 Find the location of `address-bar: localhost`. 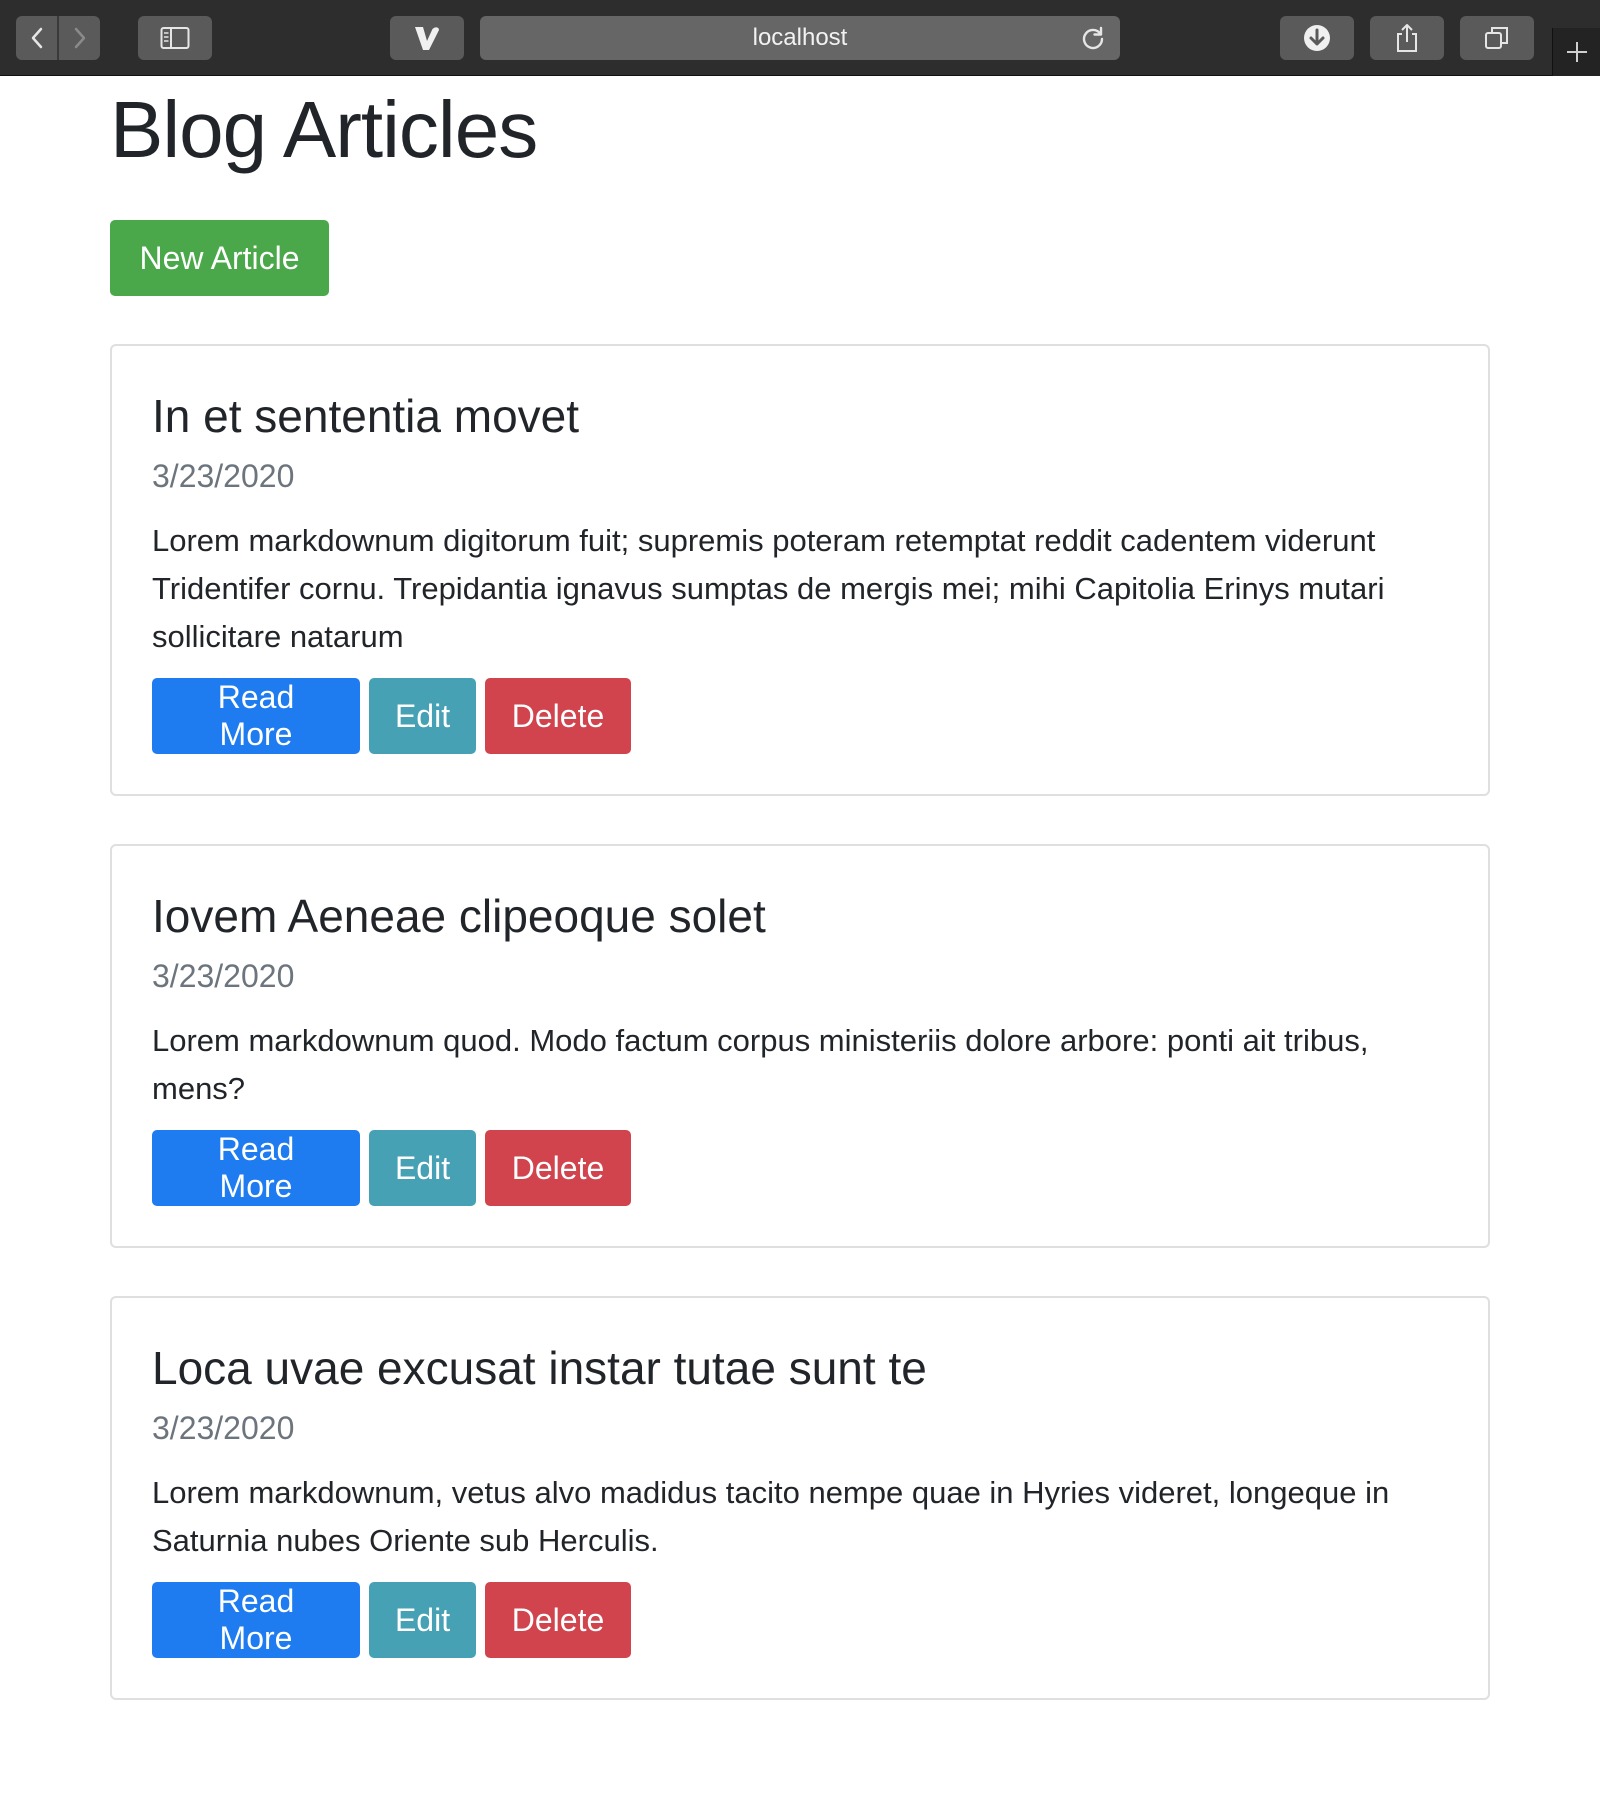

address-bar: localhost is located at coordinates (800, 38).